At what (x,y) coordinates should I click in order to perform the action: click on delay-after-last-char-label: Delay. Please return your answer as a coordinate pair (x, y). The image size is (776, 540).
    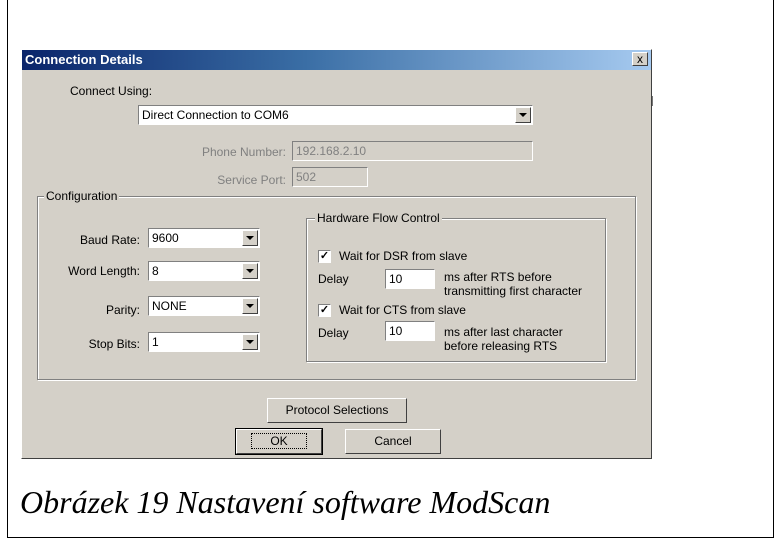
    Looking at the image, I should click on (333, 333).